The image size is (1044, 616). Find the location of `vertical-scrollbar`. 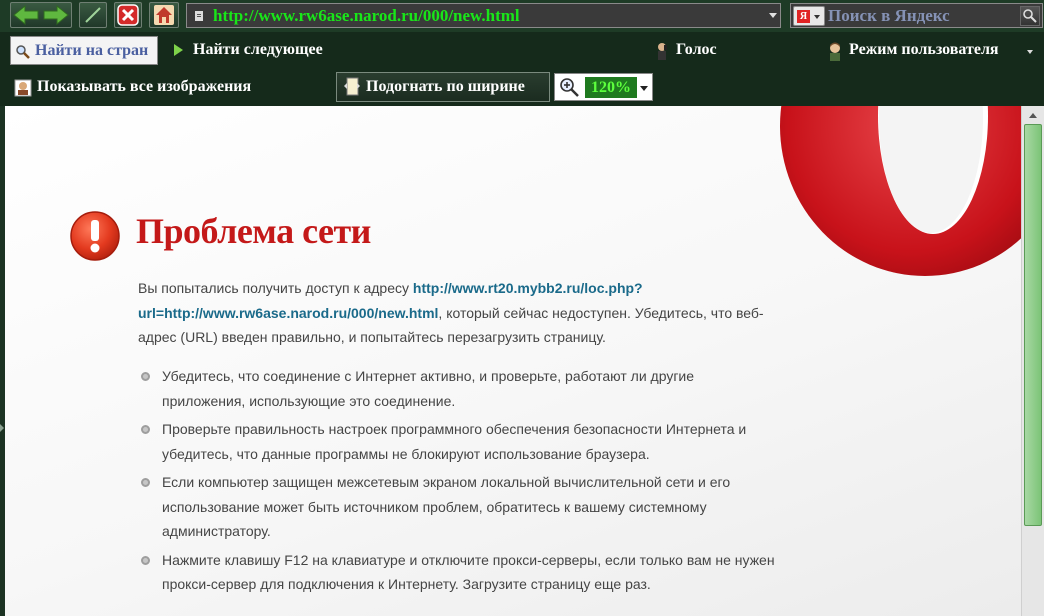

vertical-scrollbar is located at coordinates (1032, 361).